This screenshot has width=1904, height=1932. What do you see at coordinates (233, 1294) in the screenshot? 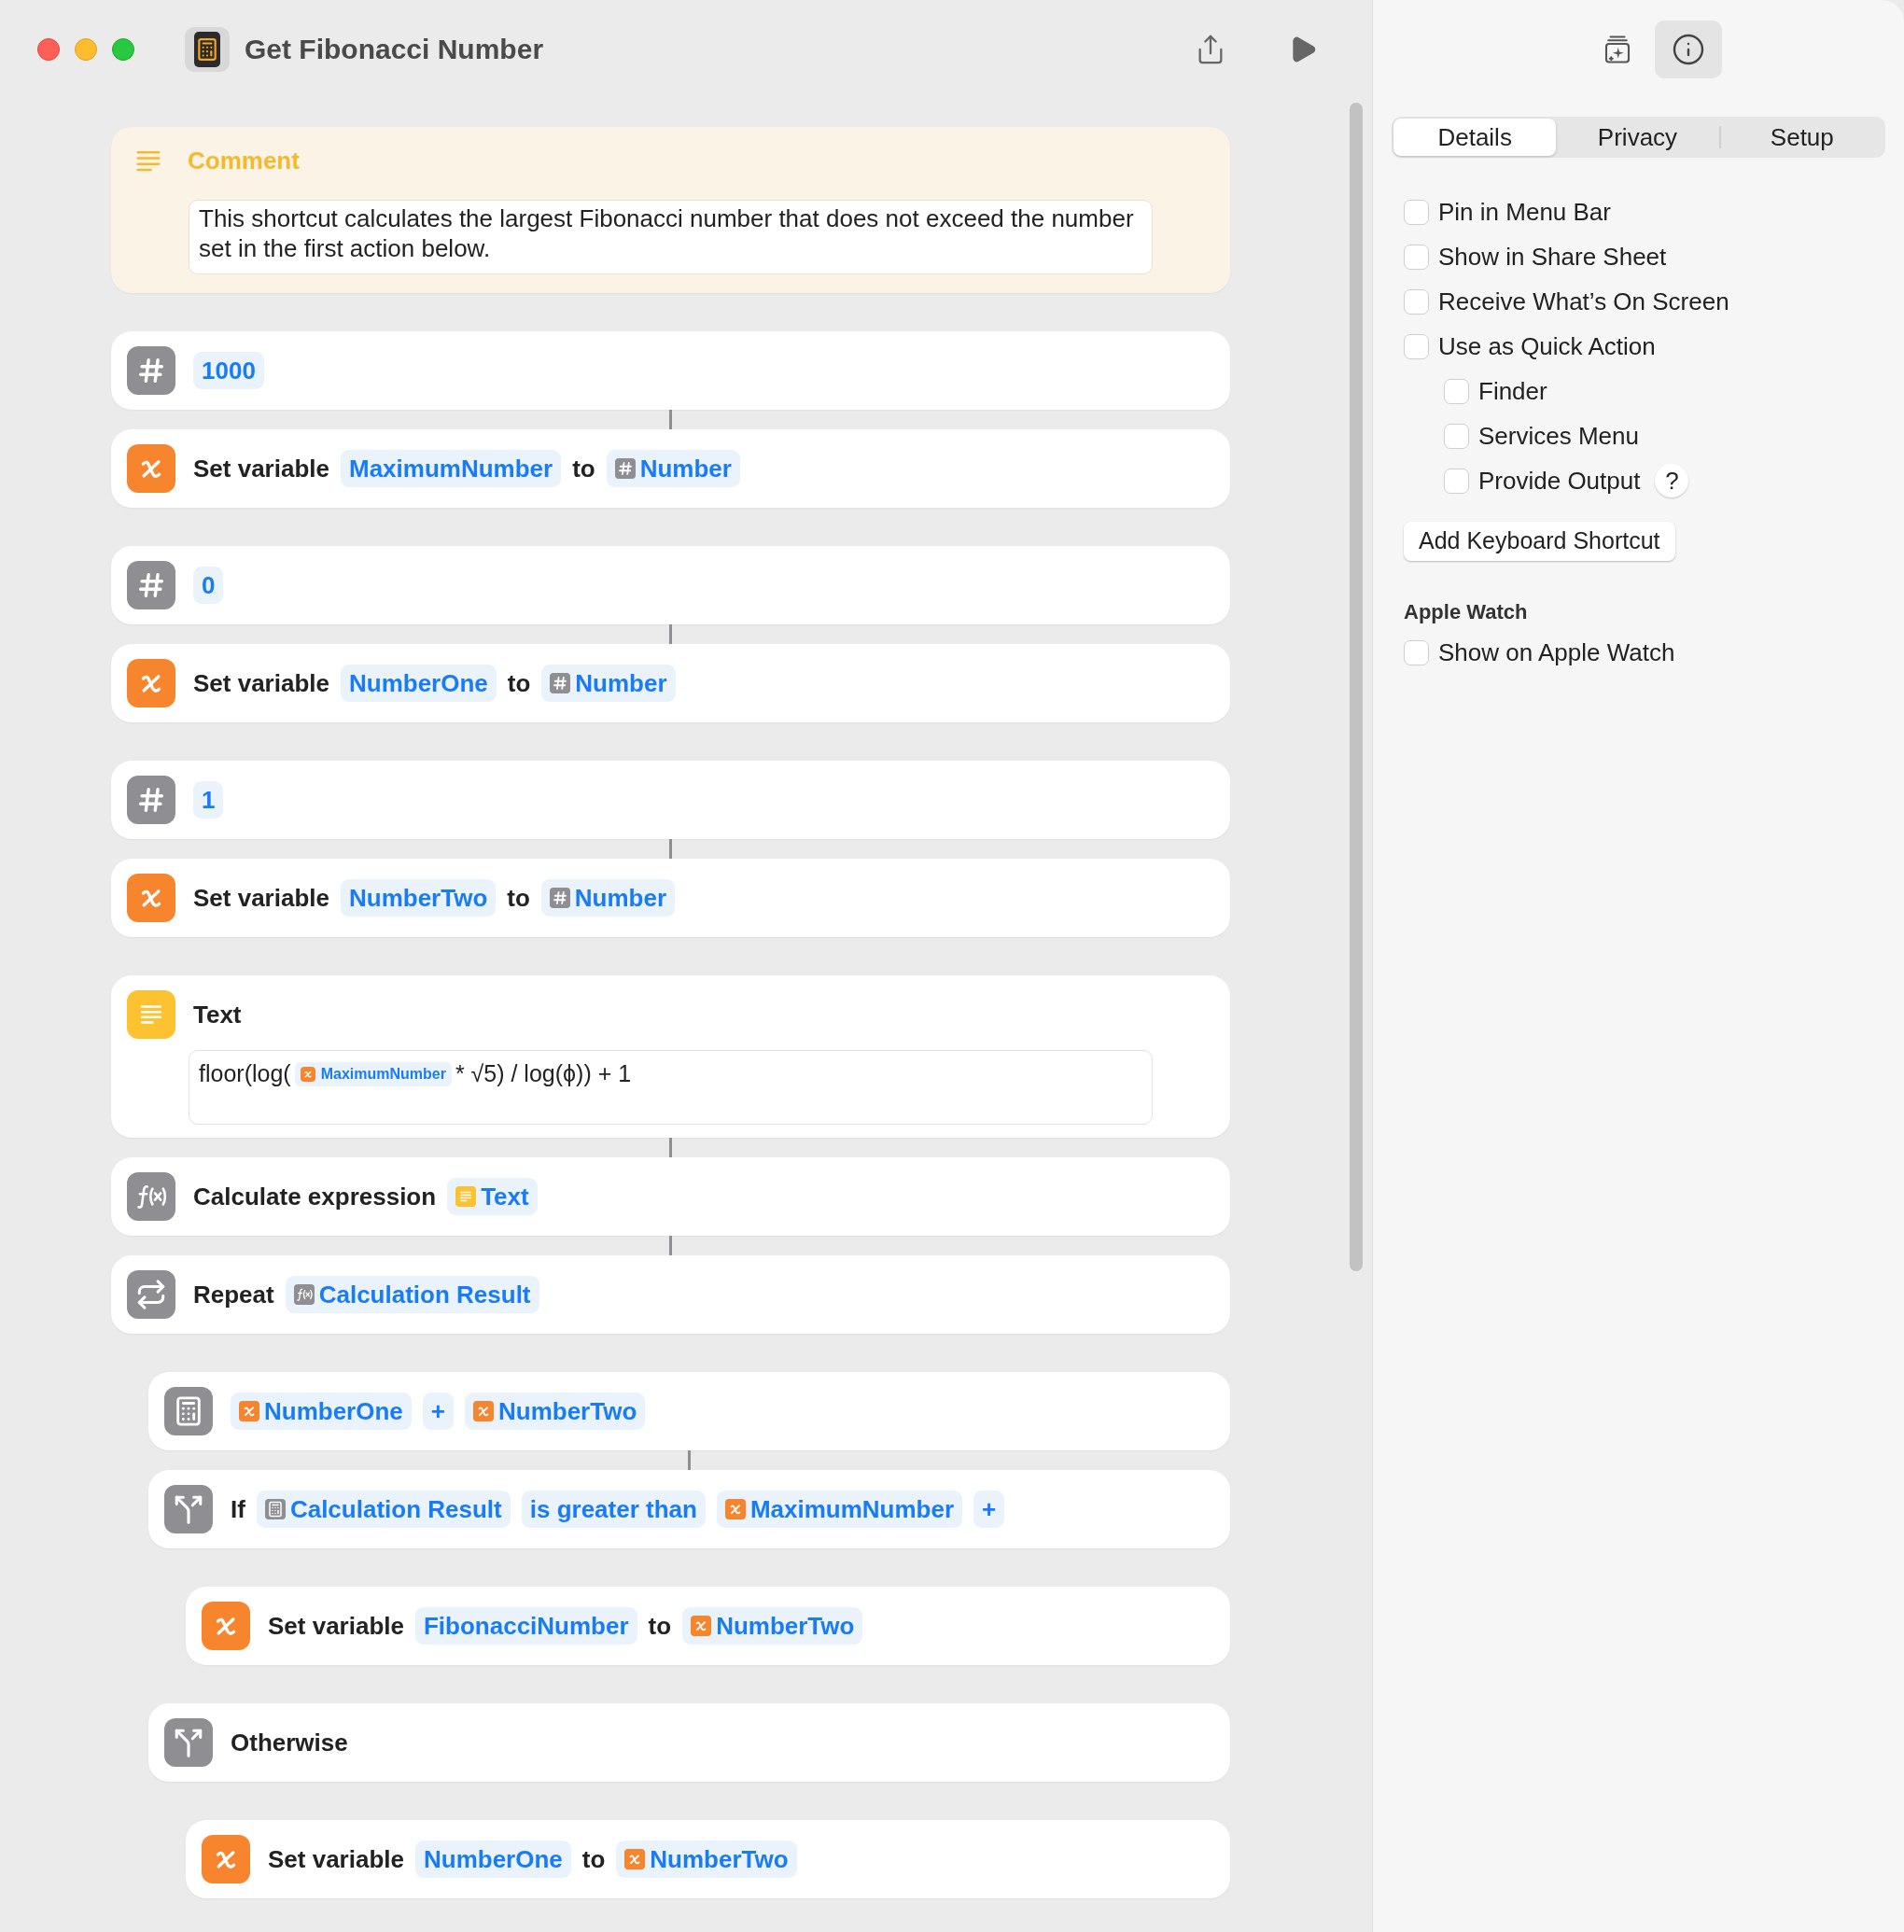
I see `action-title: Repeat` at bounding box center [233, 1294].